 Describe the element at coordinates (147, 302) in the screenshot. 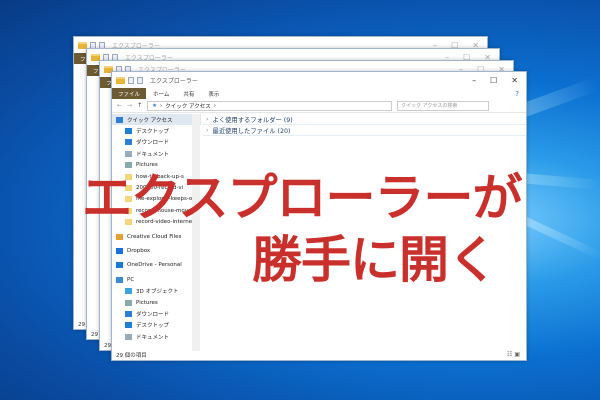

I see `nav-item-label: Pictures` at that location.